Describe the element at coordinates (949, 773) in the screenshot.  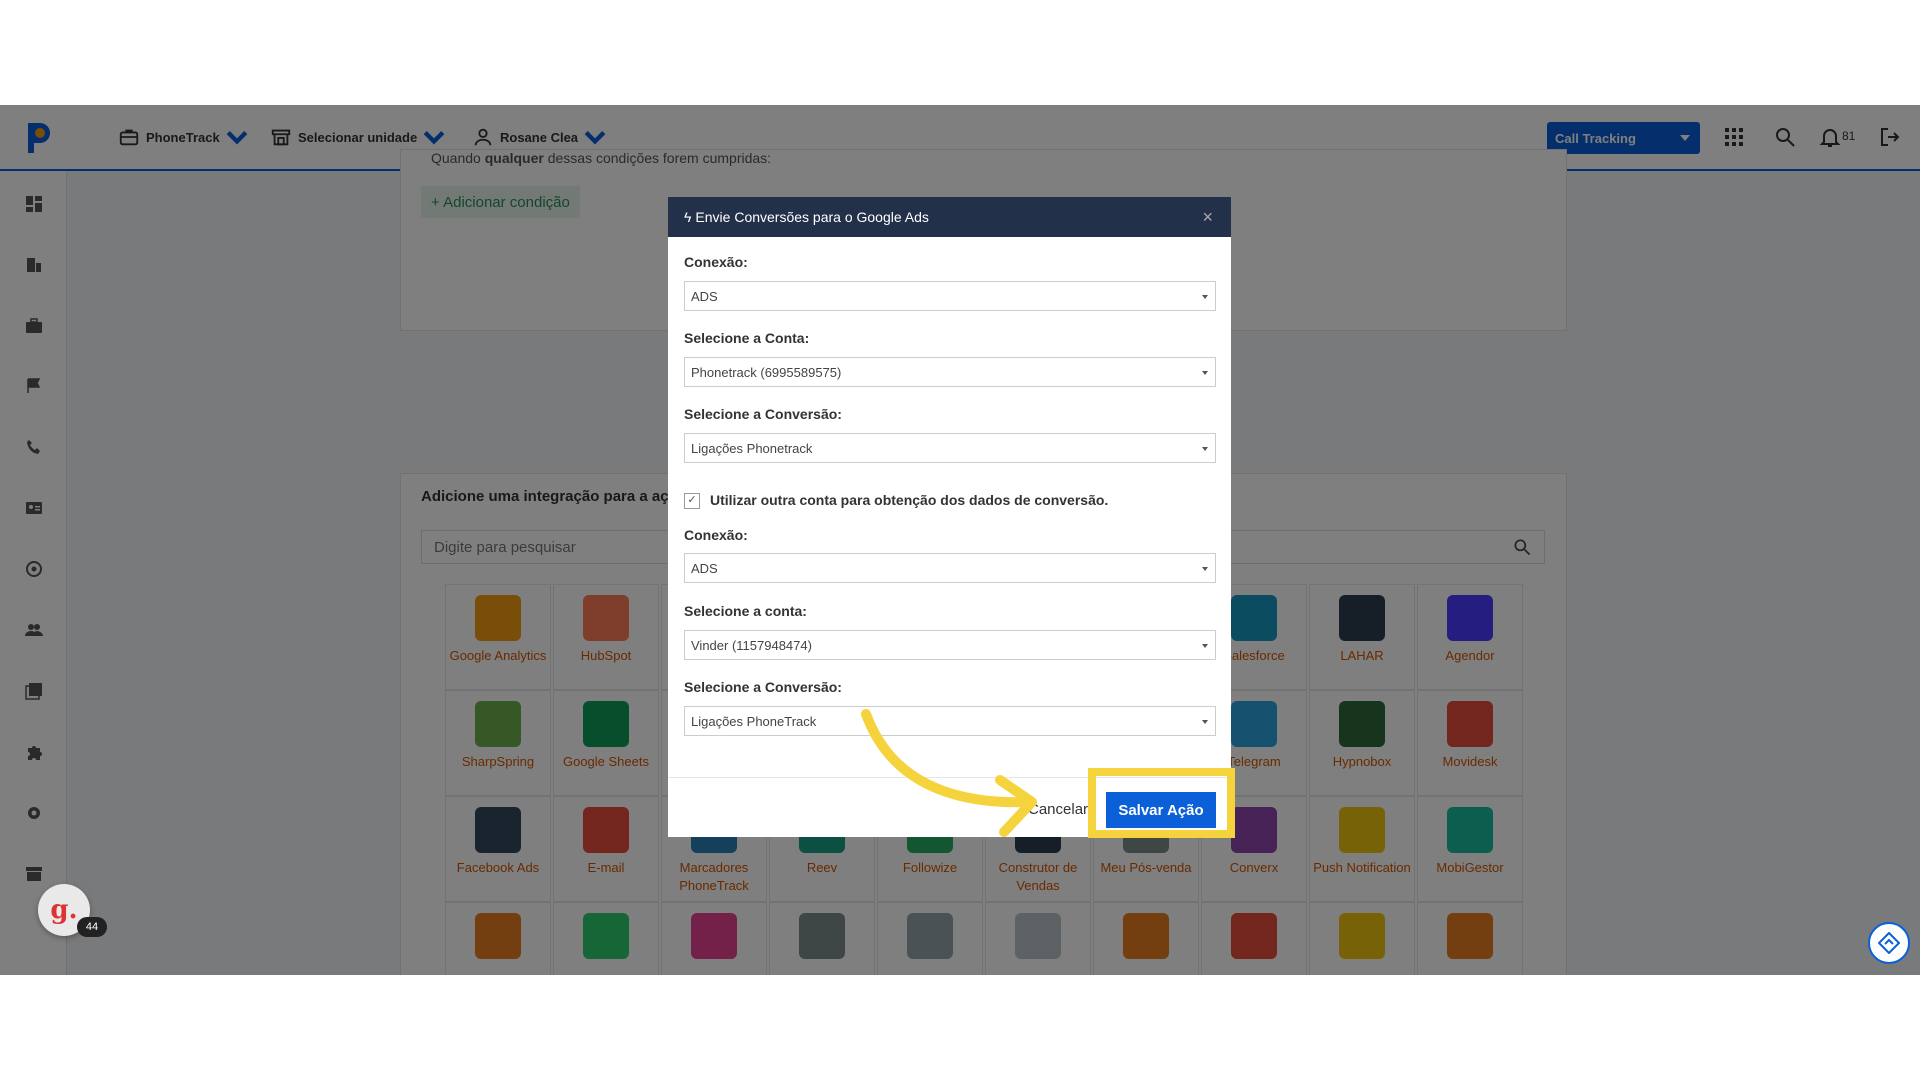
I see `tutorial-arrow-icon` at that location.